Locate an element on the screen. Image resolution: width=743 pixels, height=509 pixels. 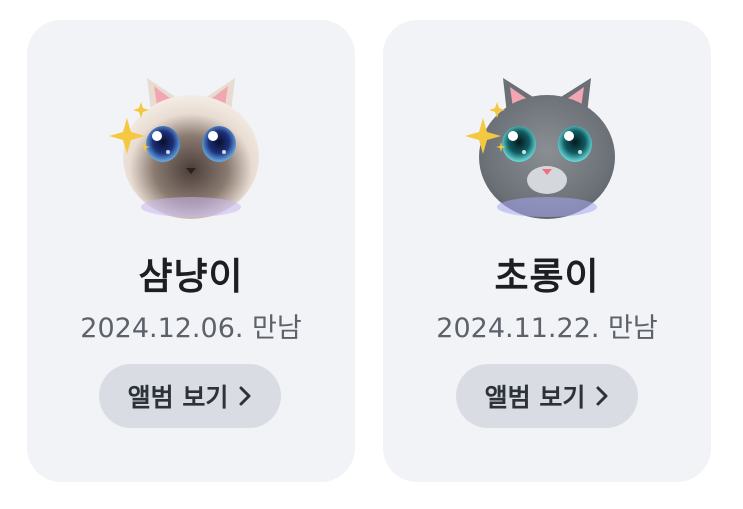
pet-name: 샴냥이 is located at coordinates (191, 276).